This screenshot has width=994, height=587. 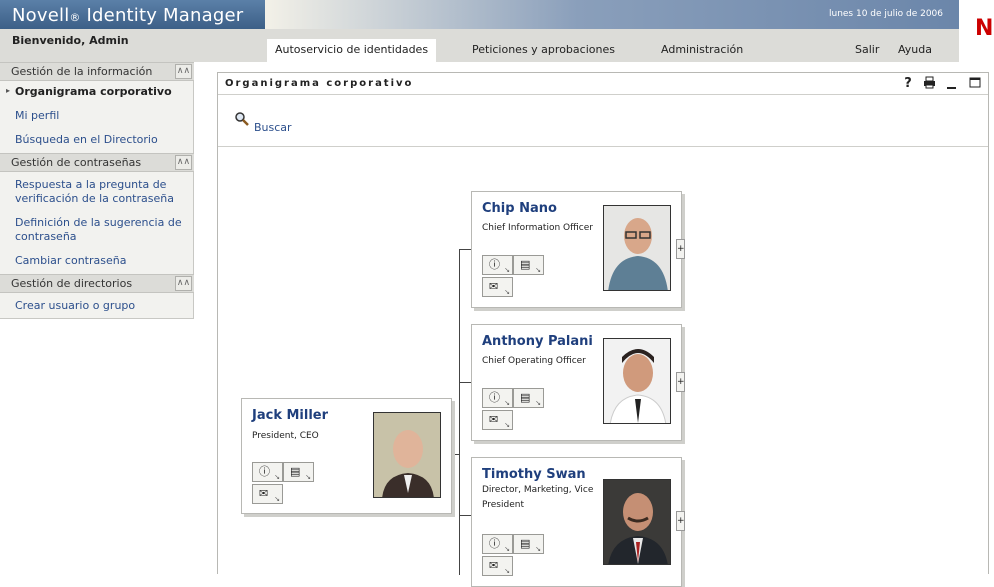 I want to click on logout-link: Salir, so click(x=867, y=50).